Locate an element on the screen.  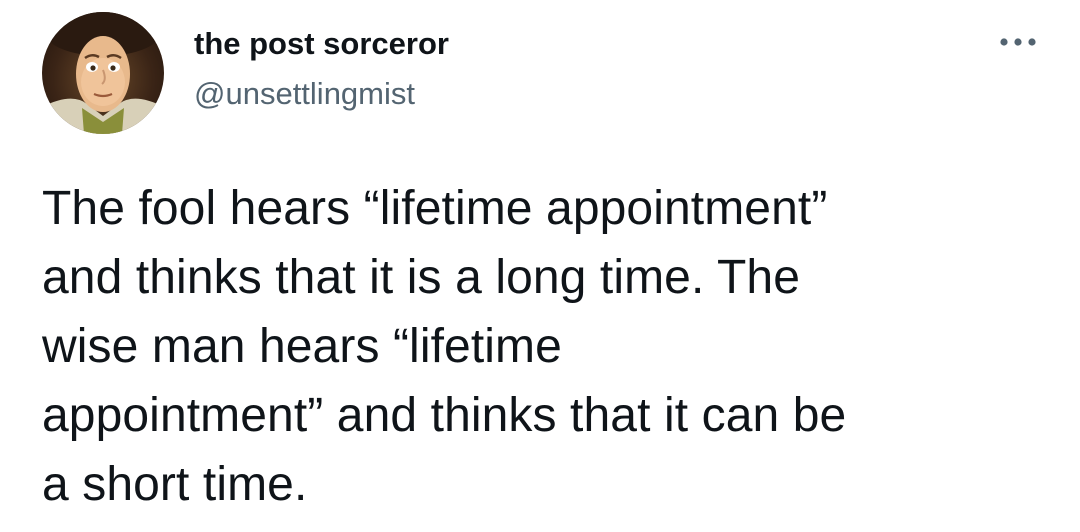
author-display-name: the post sorceror is located at coordinates (321, 44).